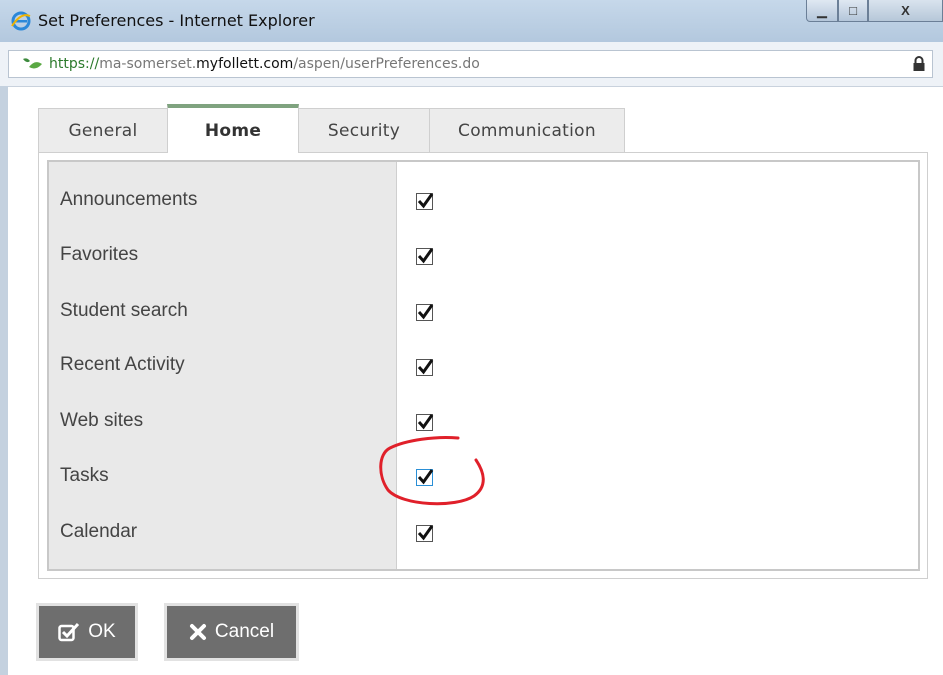  Describe the element at coordinates (87, 632) in the screenshot. I see `ok-button: OK` at that location.